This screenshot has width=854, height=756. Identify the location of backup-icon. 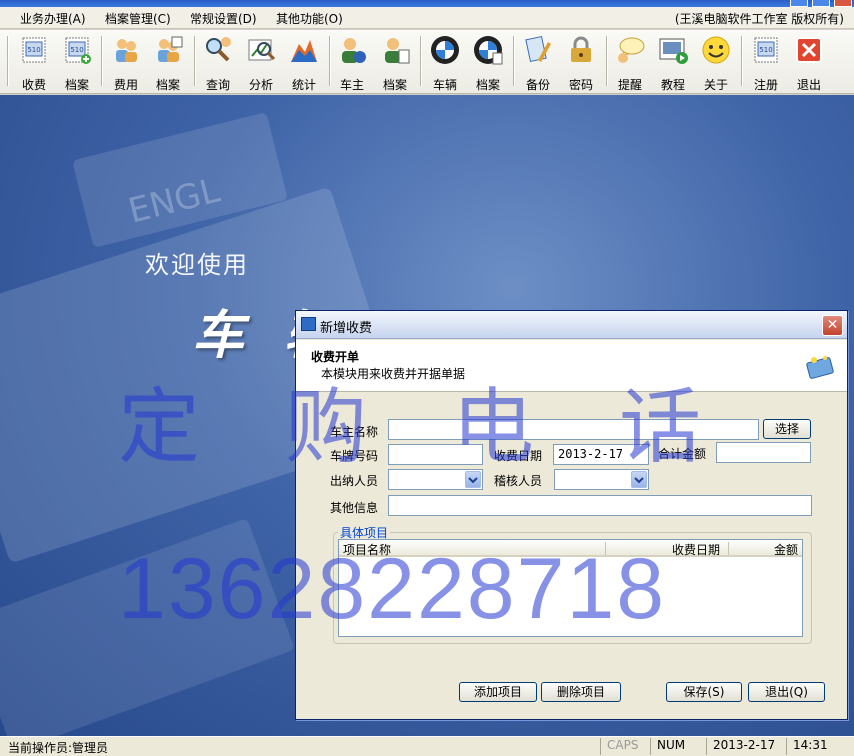
(538, 49).